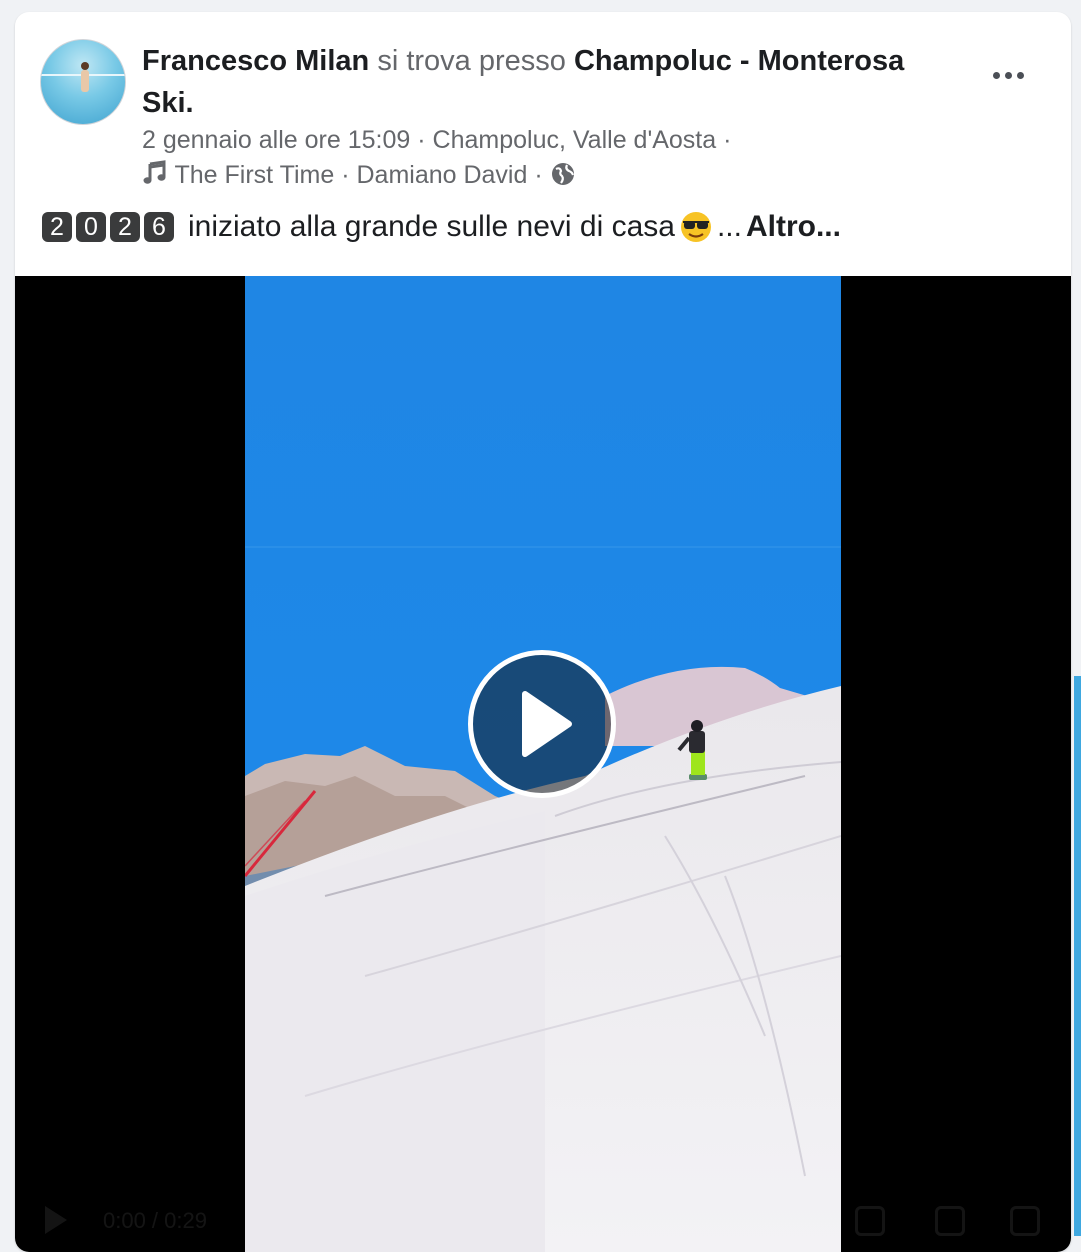 This screenshot has width=1081, height=1252. What do you see at coordinates (870, 1221) in the screenshot?
I see `settings-icon` at bounding box center [870, 1221].